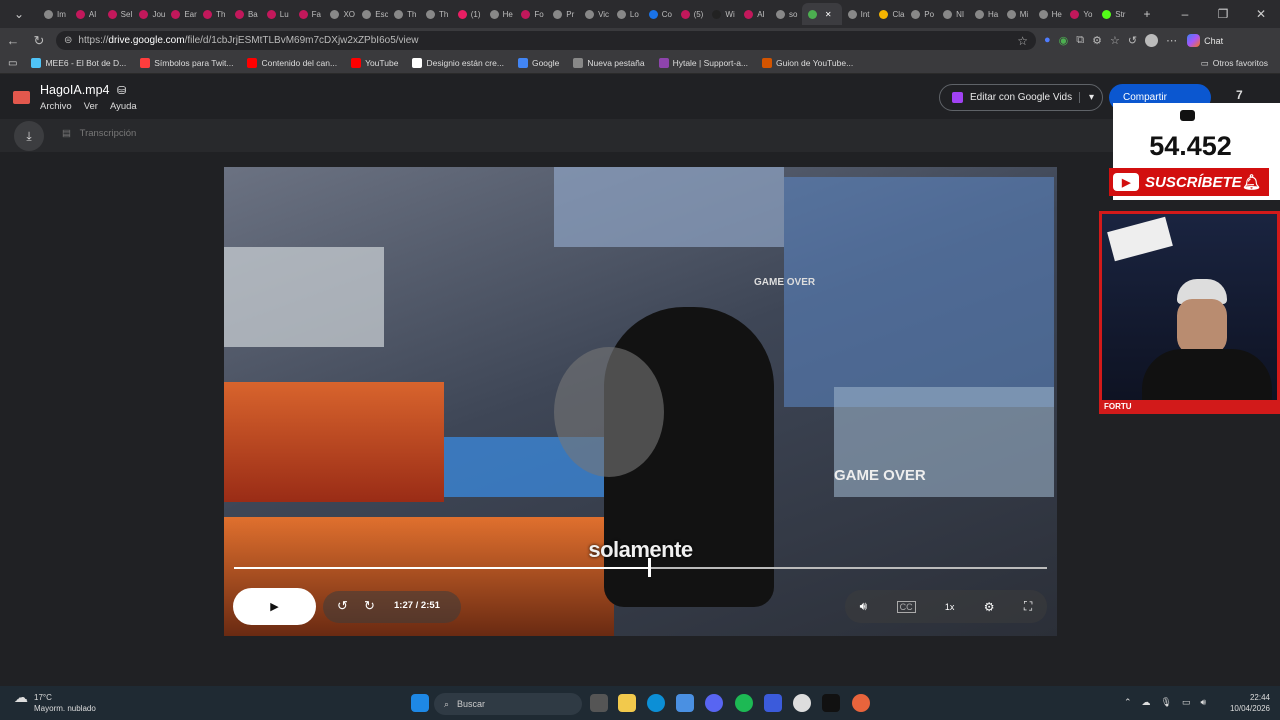 The image size is (1280, 720). I want to click on browser-tab: Fo, so click(531, 14).